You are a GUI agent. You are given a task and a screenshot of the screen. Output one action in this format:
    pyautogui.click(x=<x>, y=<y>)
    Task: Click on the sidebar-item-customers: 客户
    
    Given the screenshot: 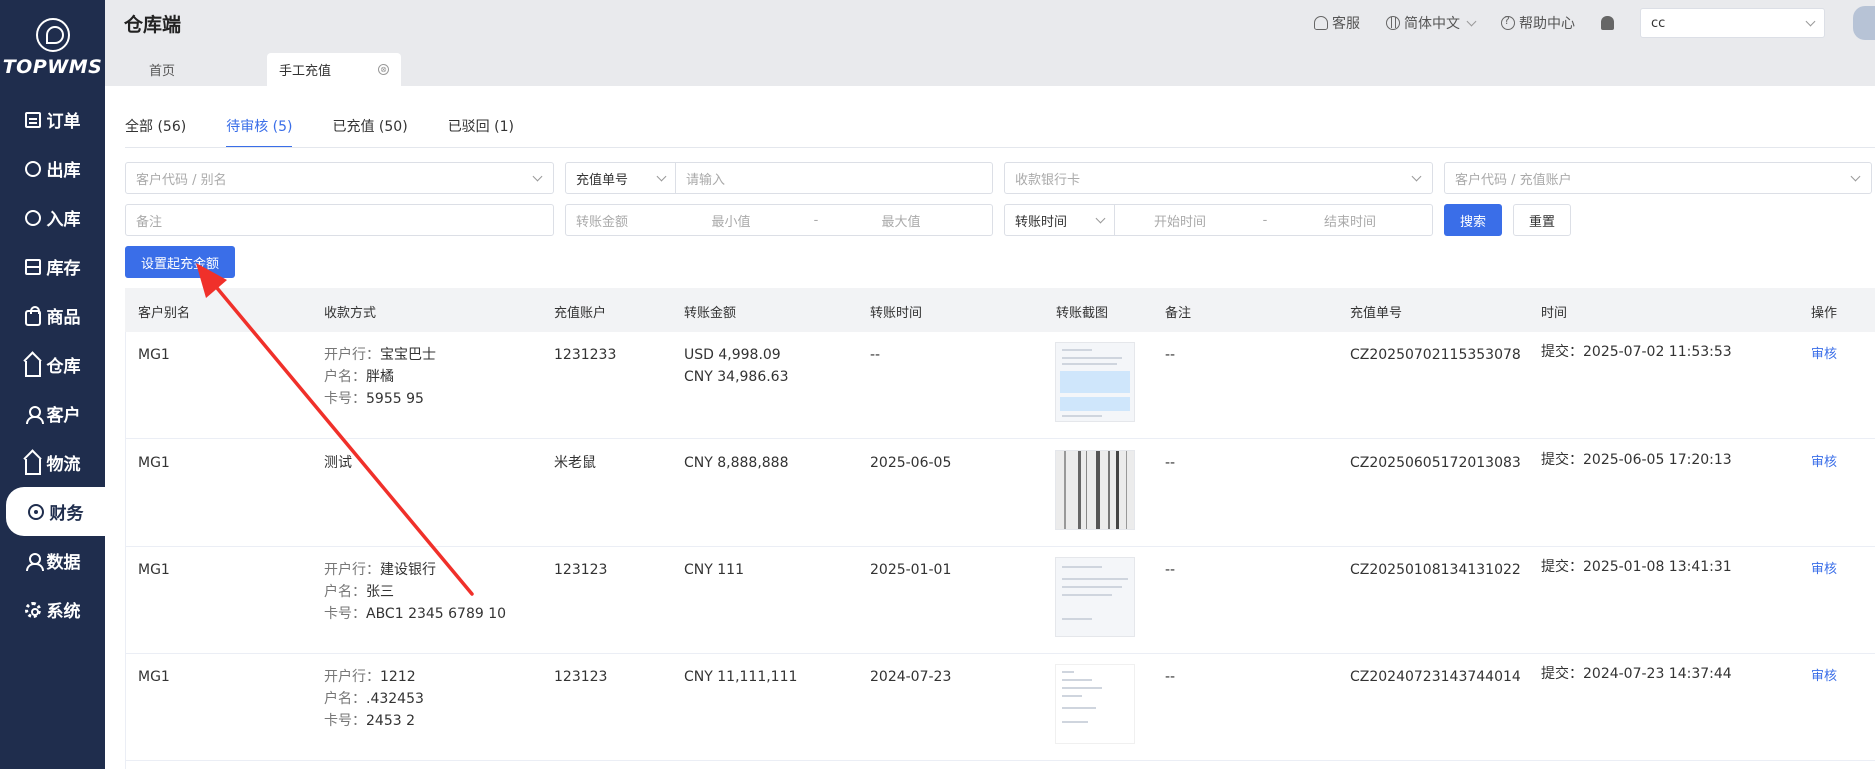 What is the action you would take?
    pyautogui.click(x=52, y=413)
    